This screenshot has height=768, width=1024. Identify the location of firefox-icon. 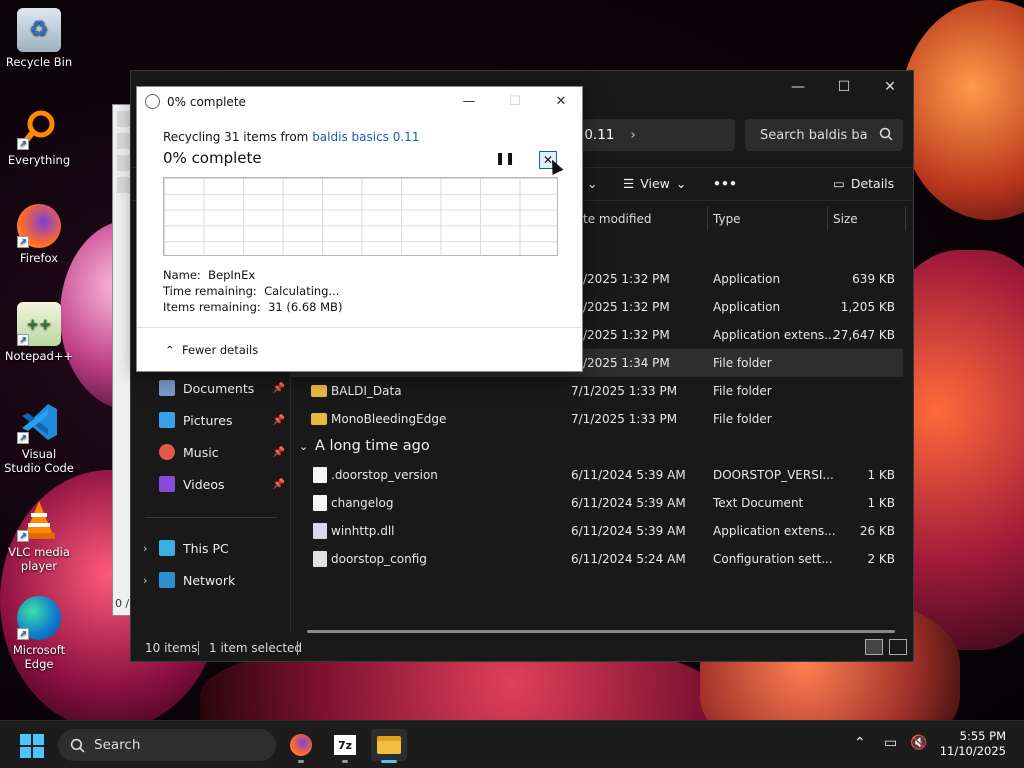
(301, 745).